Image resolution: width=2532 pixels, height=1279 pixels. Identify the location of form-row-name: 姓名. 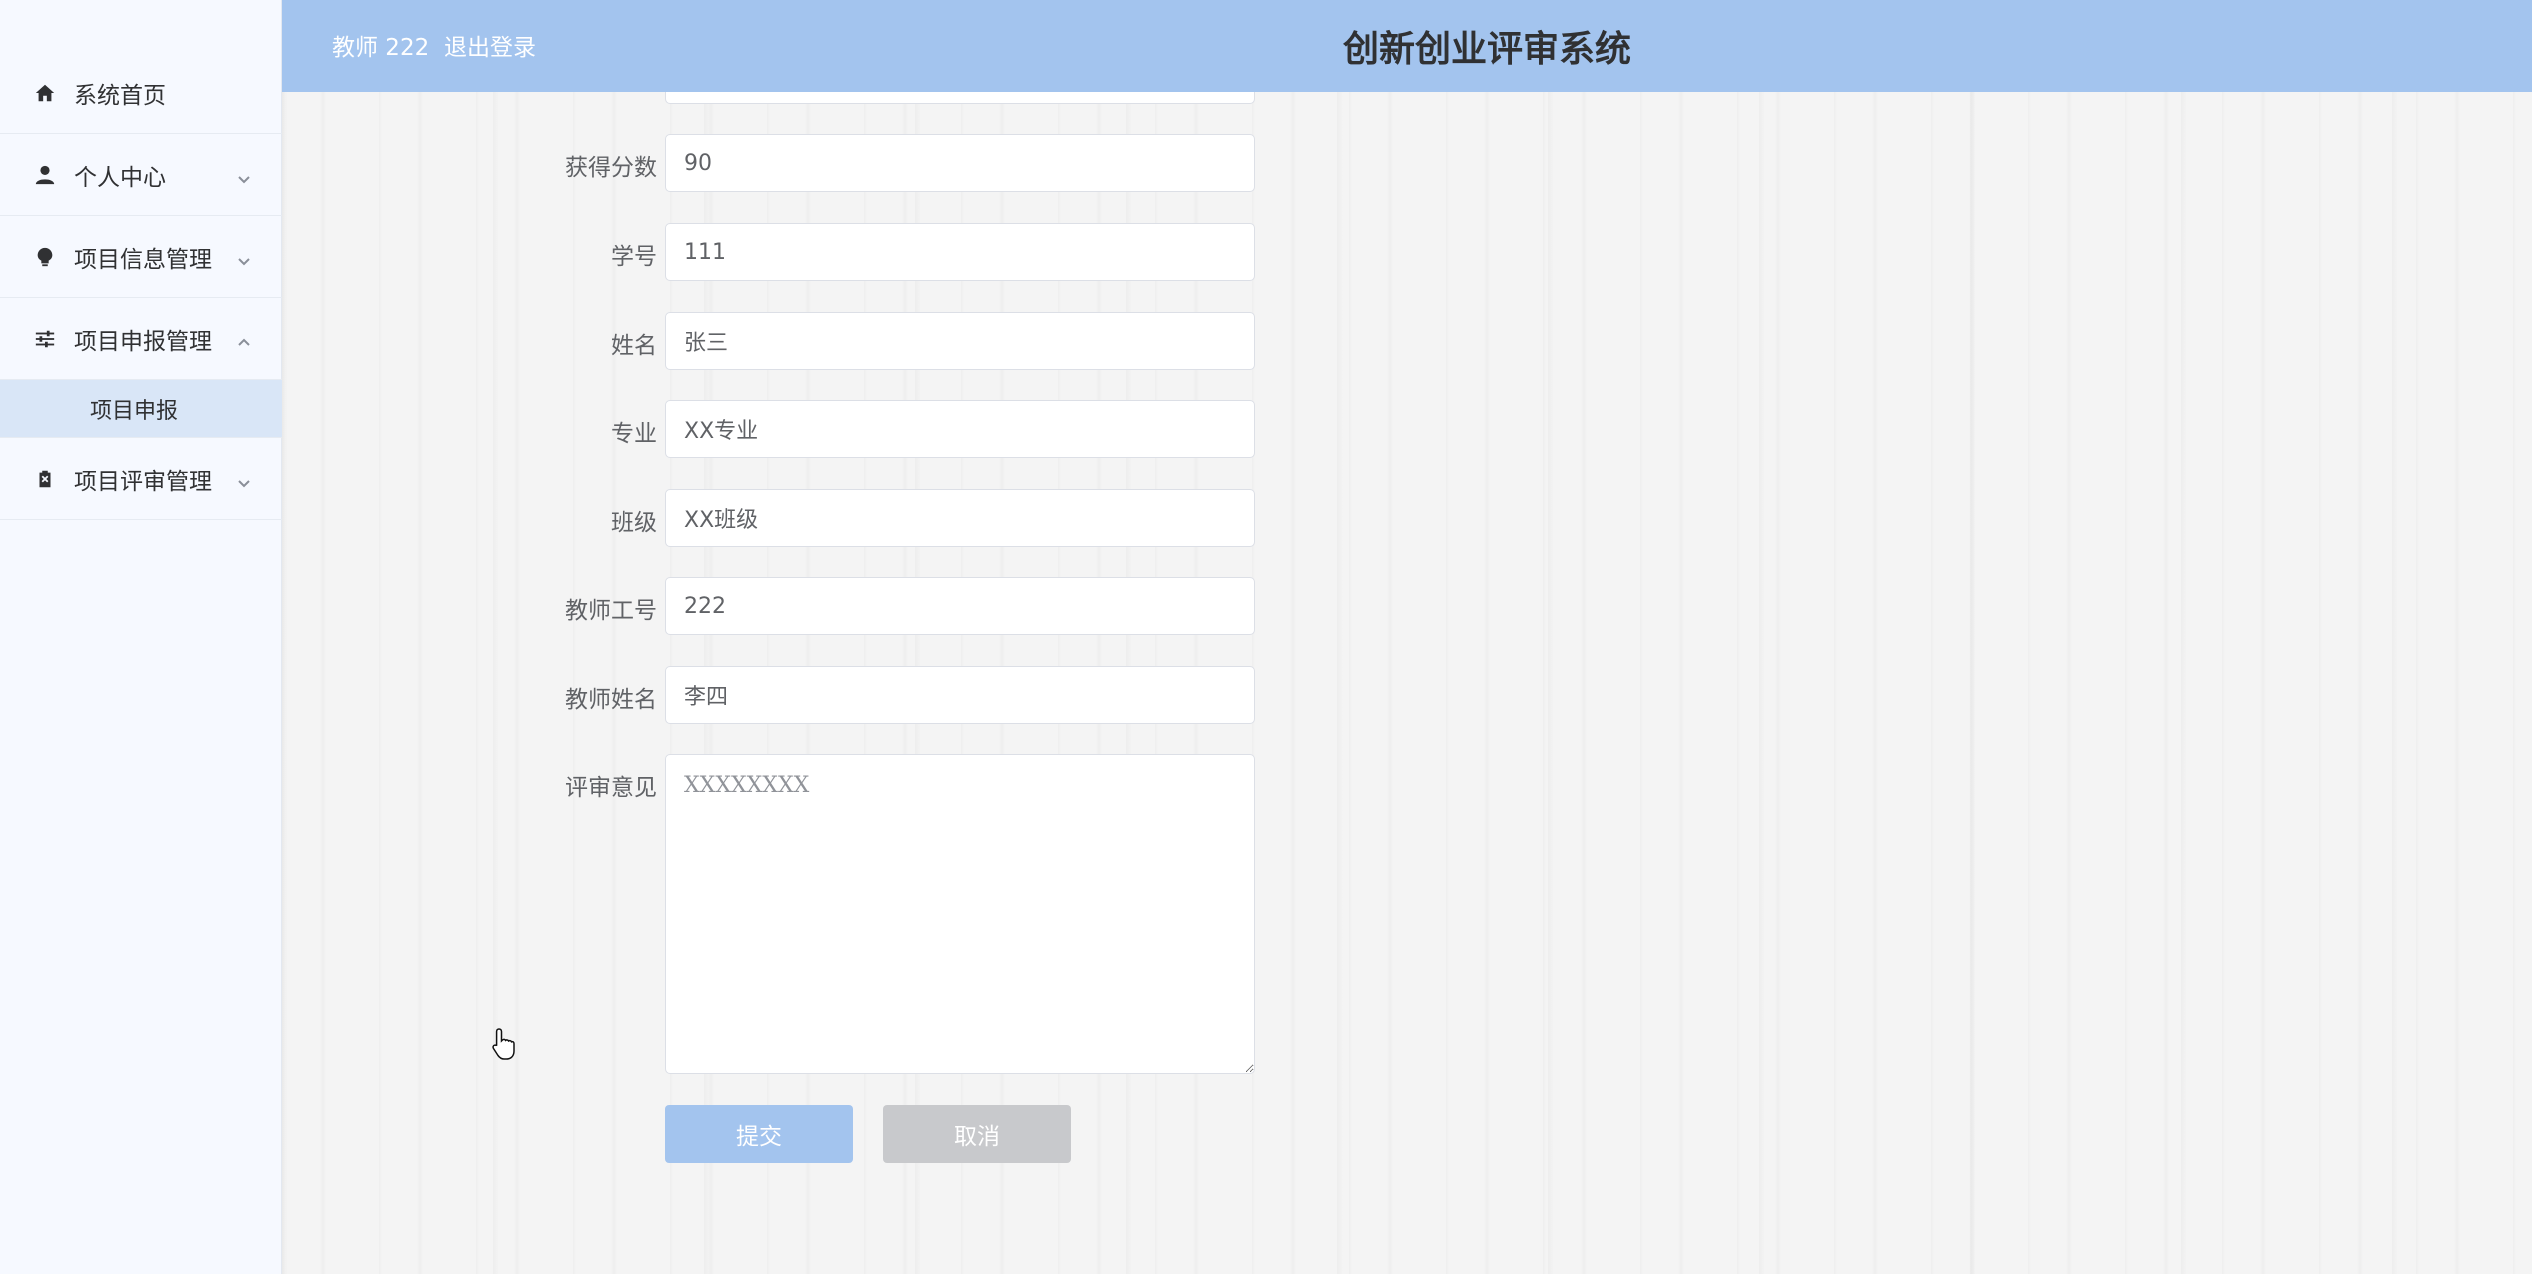
(782, 342).